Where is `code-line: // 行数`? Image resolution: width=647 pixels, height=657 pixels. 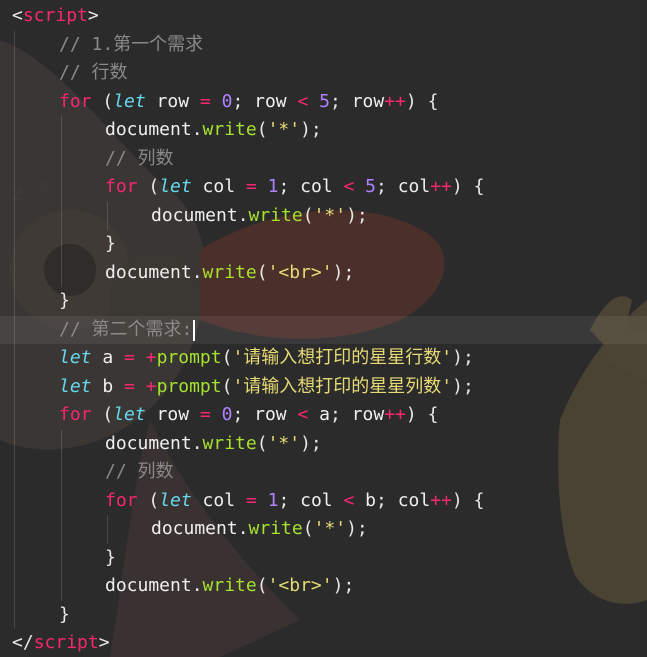
code-line: // 行数 is located at coordinates (323, 73).